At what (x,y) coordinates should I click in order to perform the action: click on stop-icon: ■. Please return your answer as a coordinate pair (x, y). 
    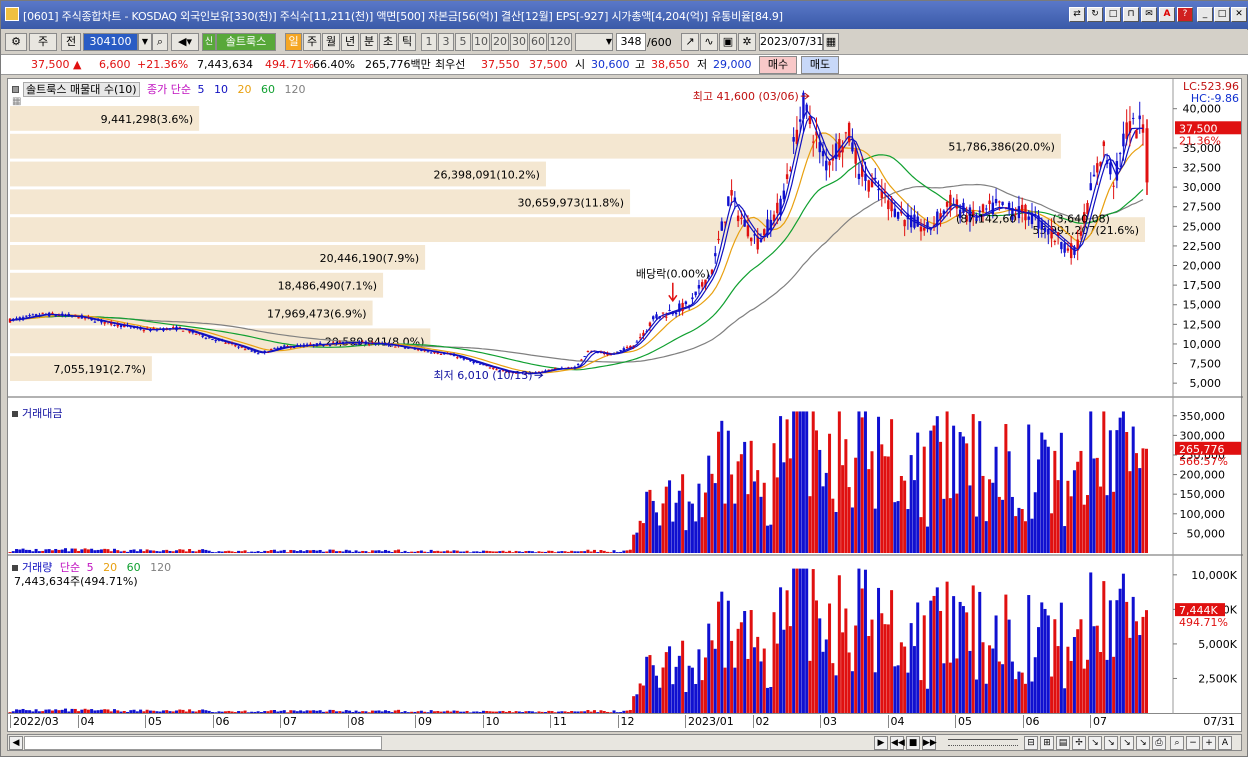
    Looking at the image, I should click on (913, 743).